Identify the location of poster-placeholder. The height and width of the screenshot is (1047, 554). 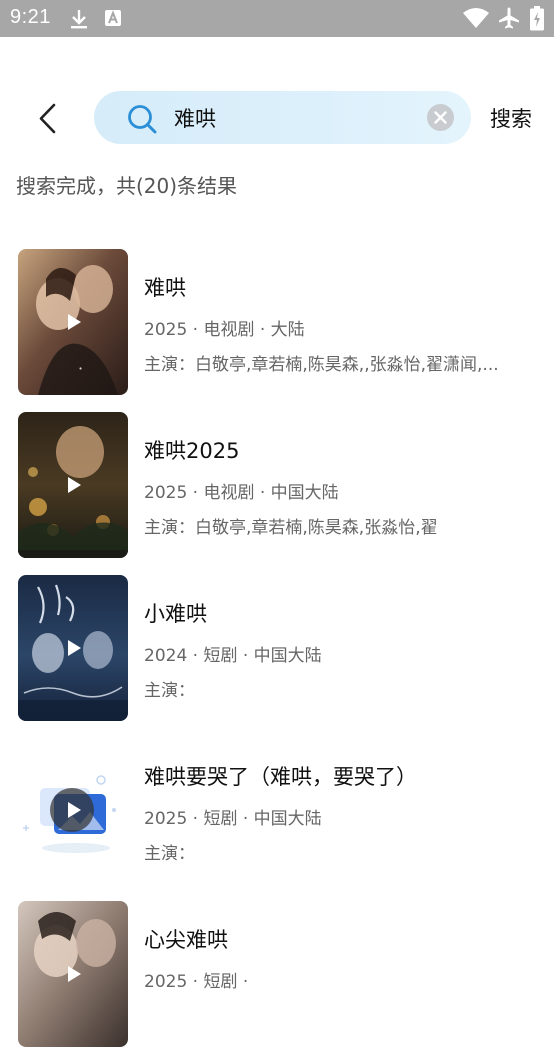
(73, 811).